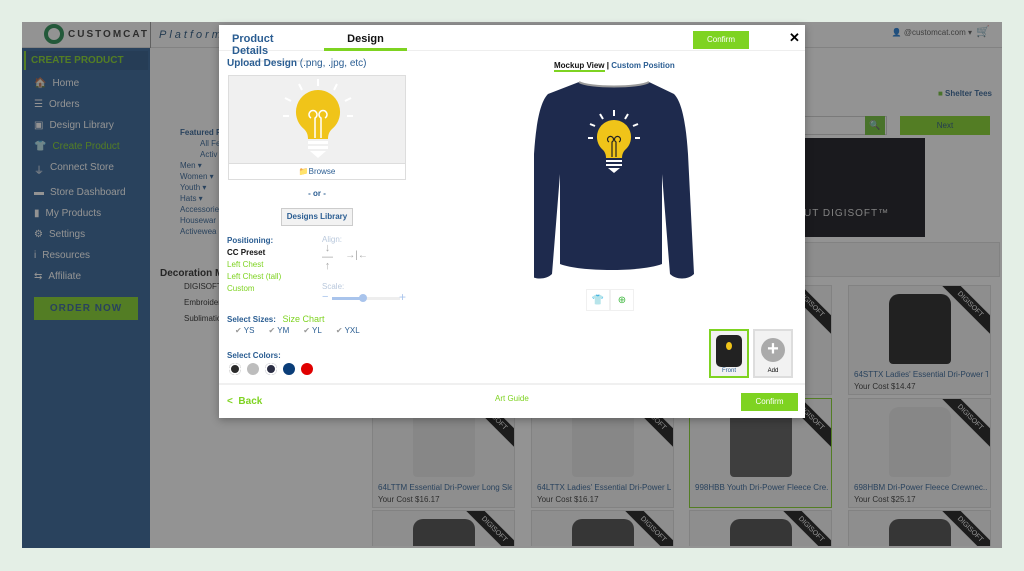 This screenshot has height=571, width=1024. Describe the element at coordinates (86, 192) in the screenshot. I see `sidebar-item-store-dashboard: ▬ Store Dashboard` at that location.